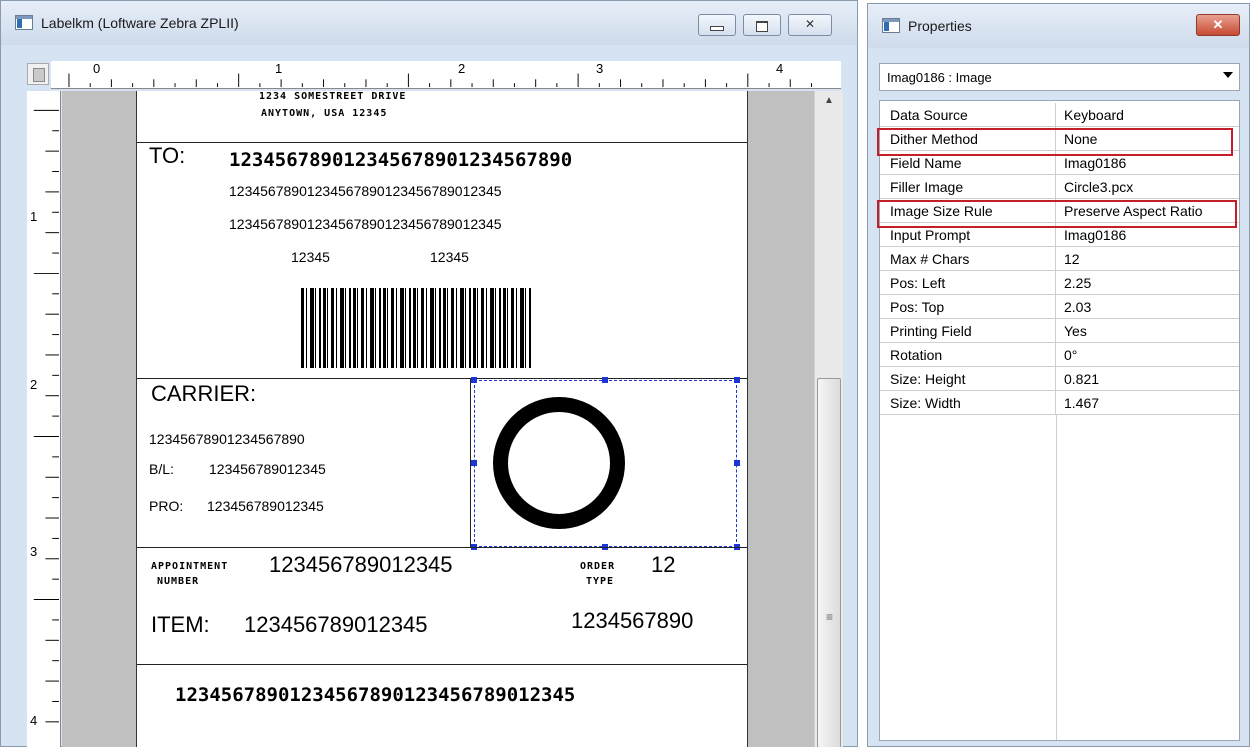  I want to click on address-field-1: 12345678901234567890123456789012345, so click(365, 191).